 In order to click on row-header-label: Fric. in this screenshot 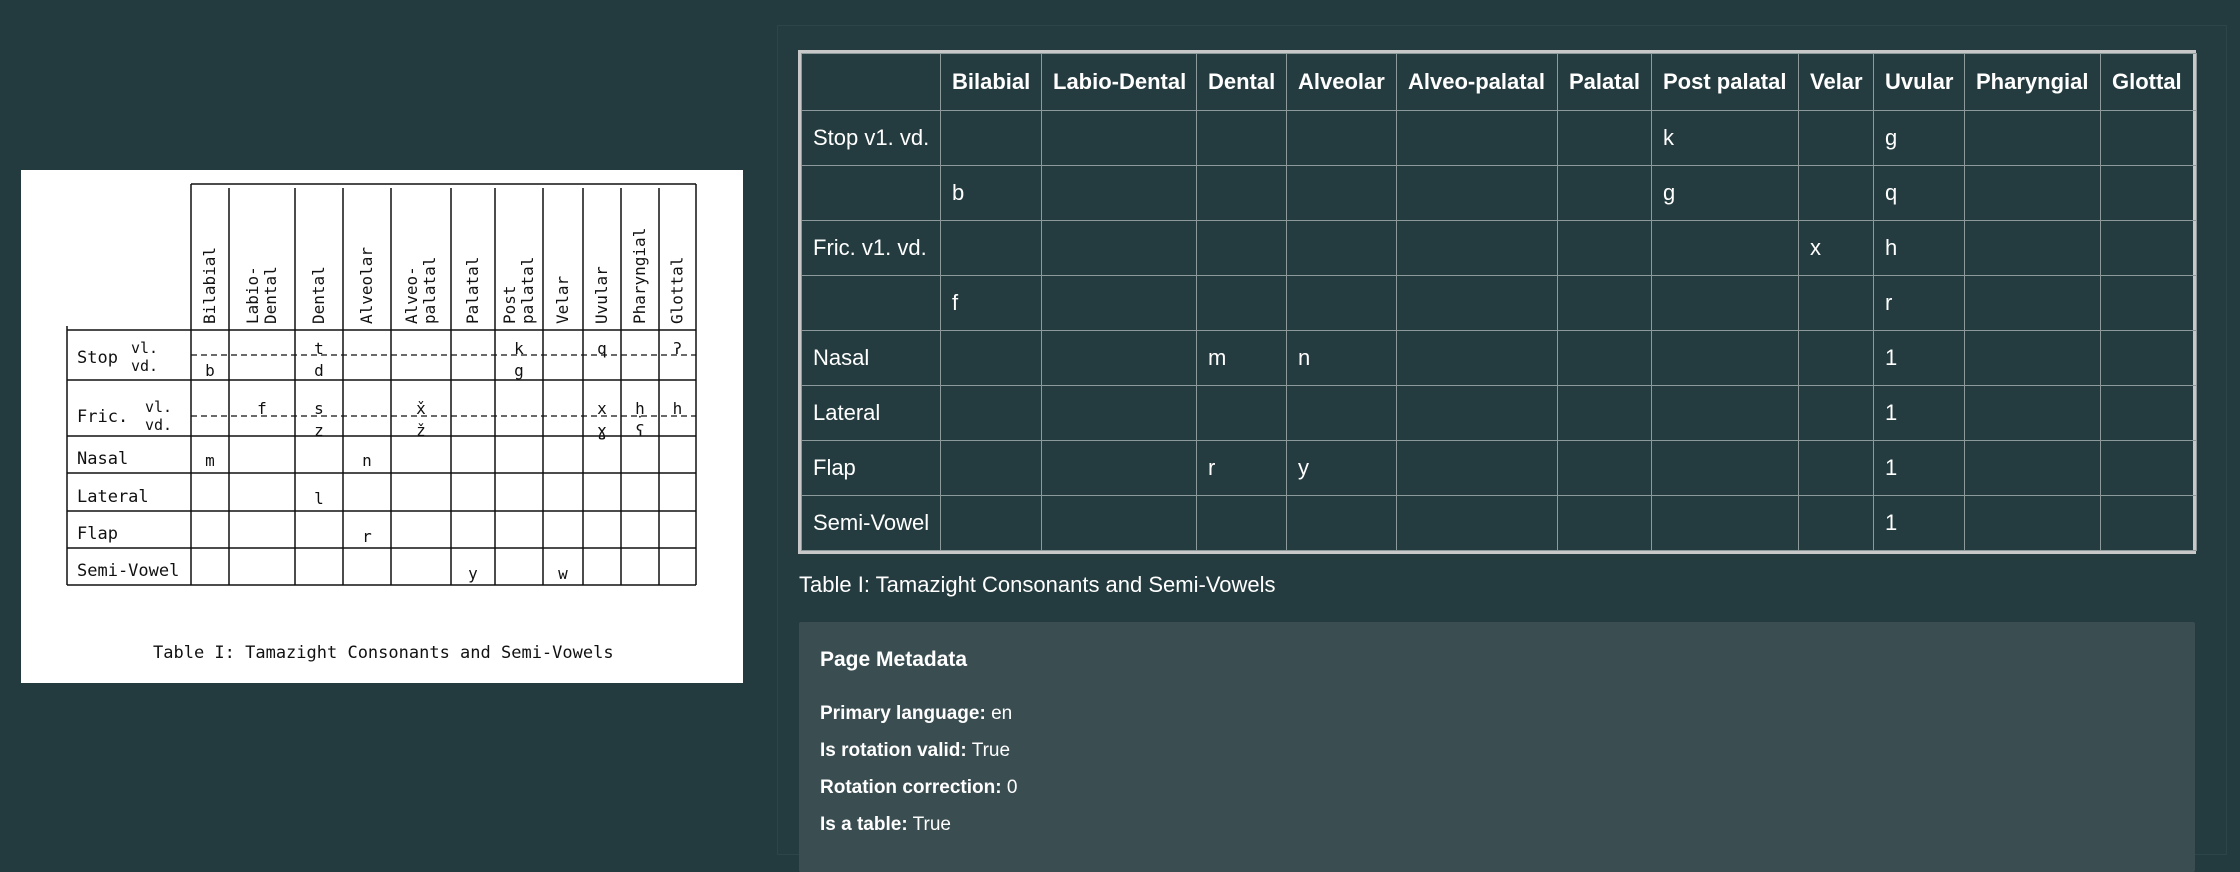, I will do `click(102, 417)`.